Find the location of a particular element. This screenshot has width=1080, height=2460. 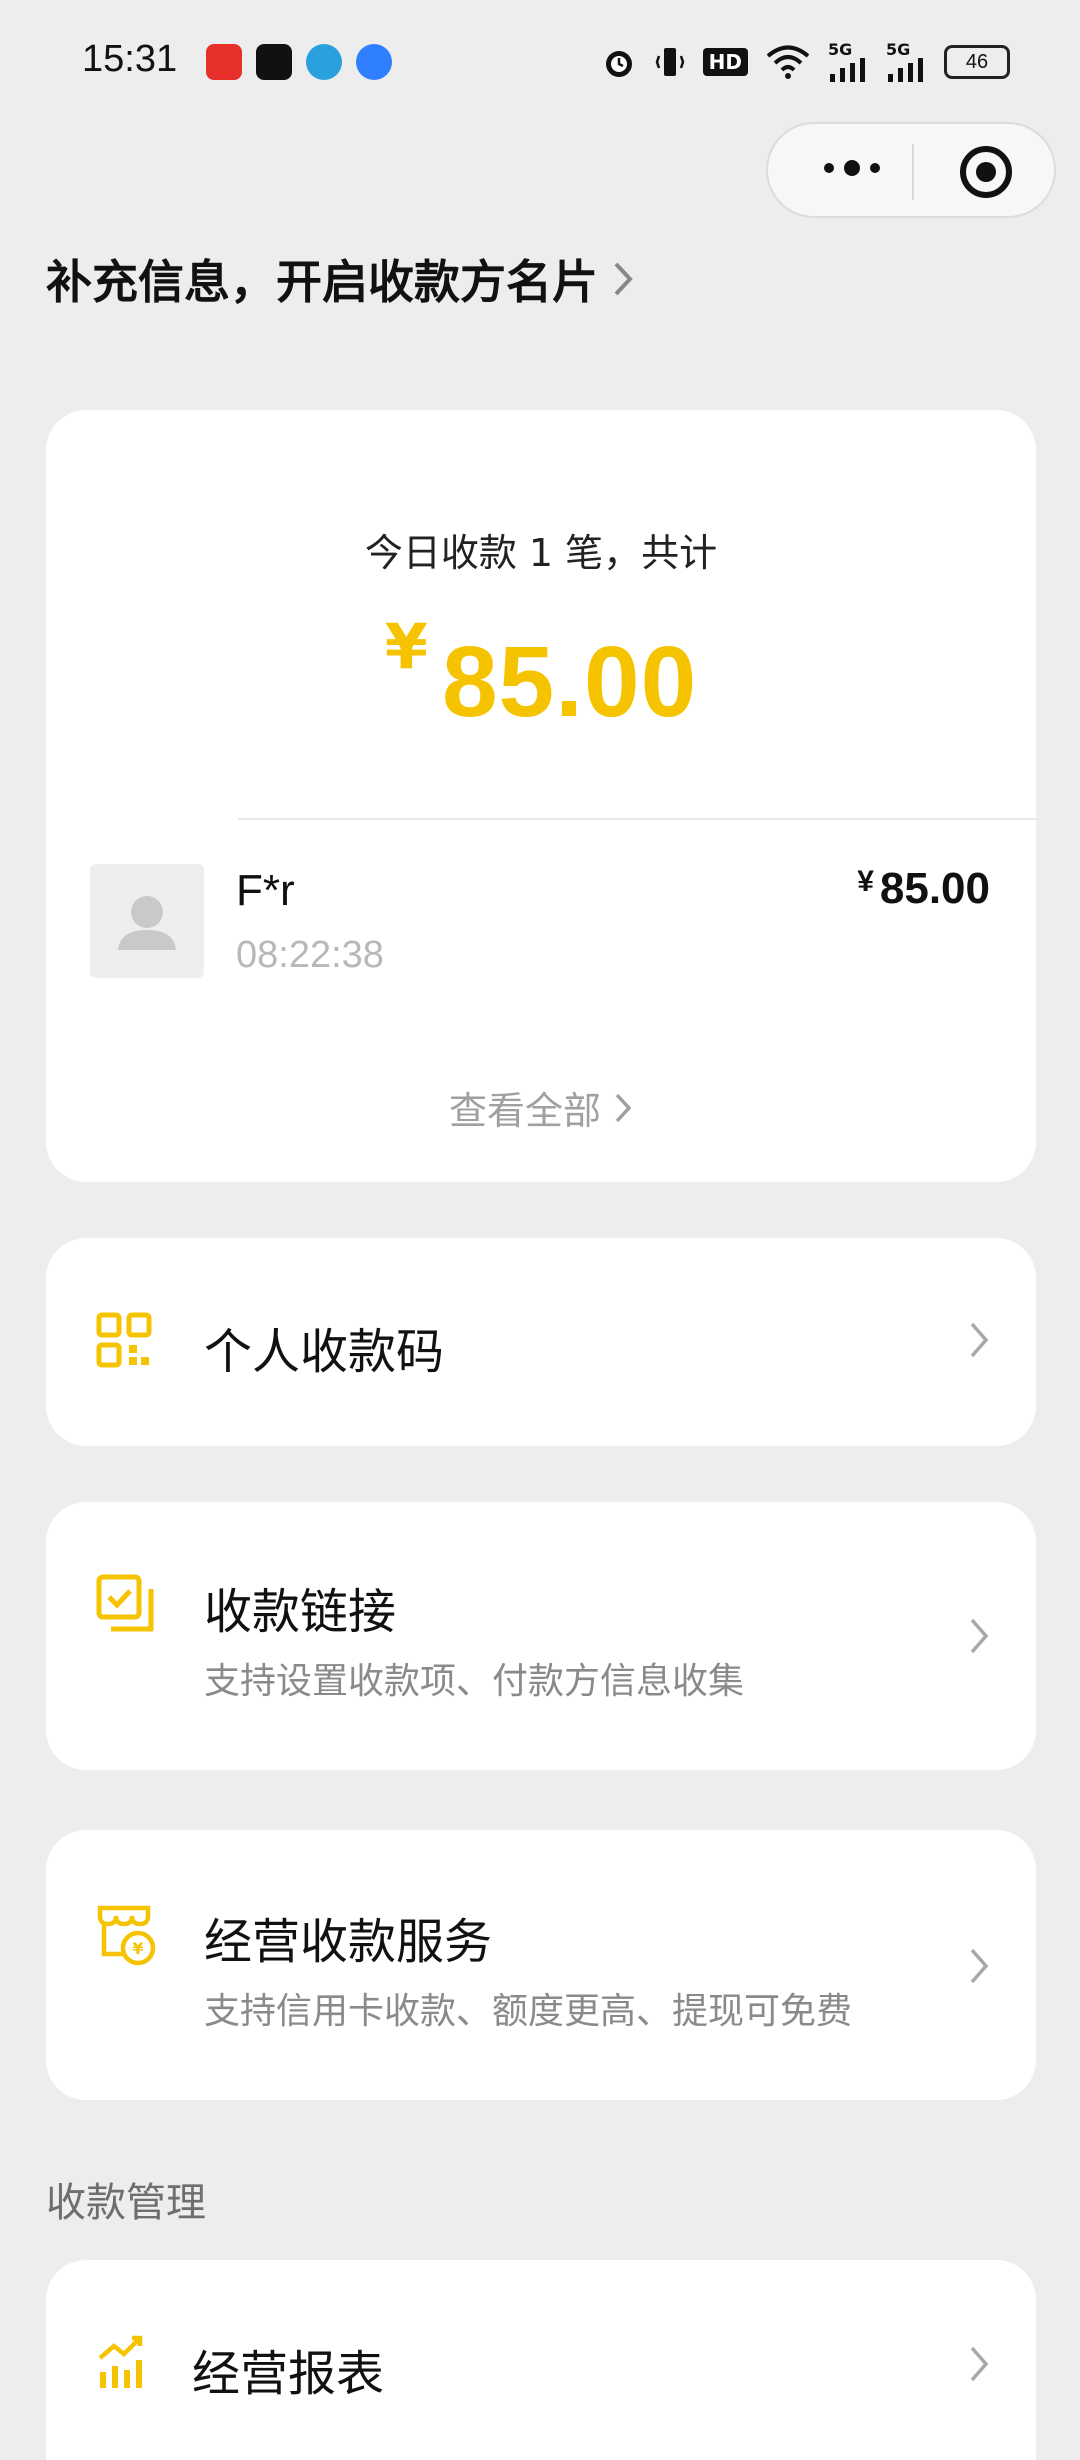

store-payment-icon: ¥ is located at coordinates (126, 1935).